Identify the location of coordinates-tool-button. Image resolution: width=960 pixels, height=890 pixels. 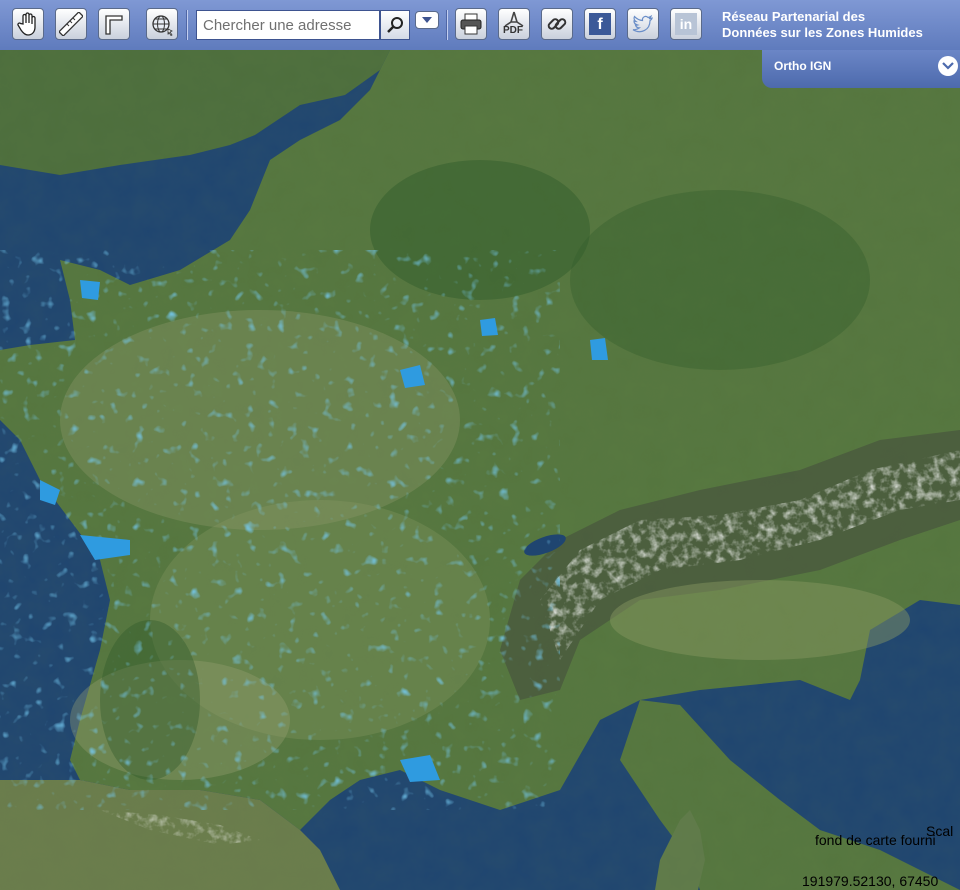
(162, 24).